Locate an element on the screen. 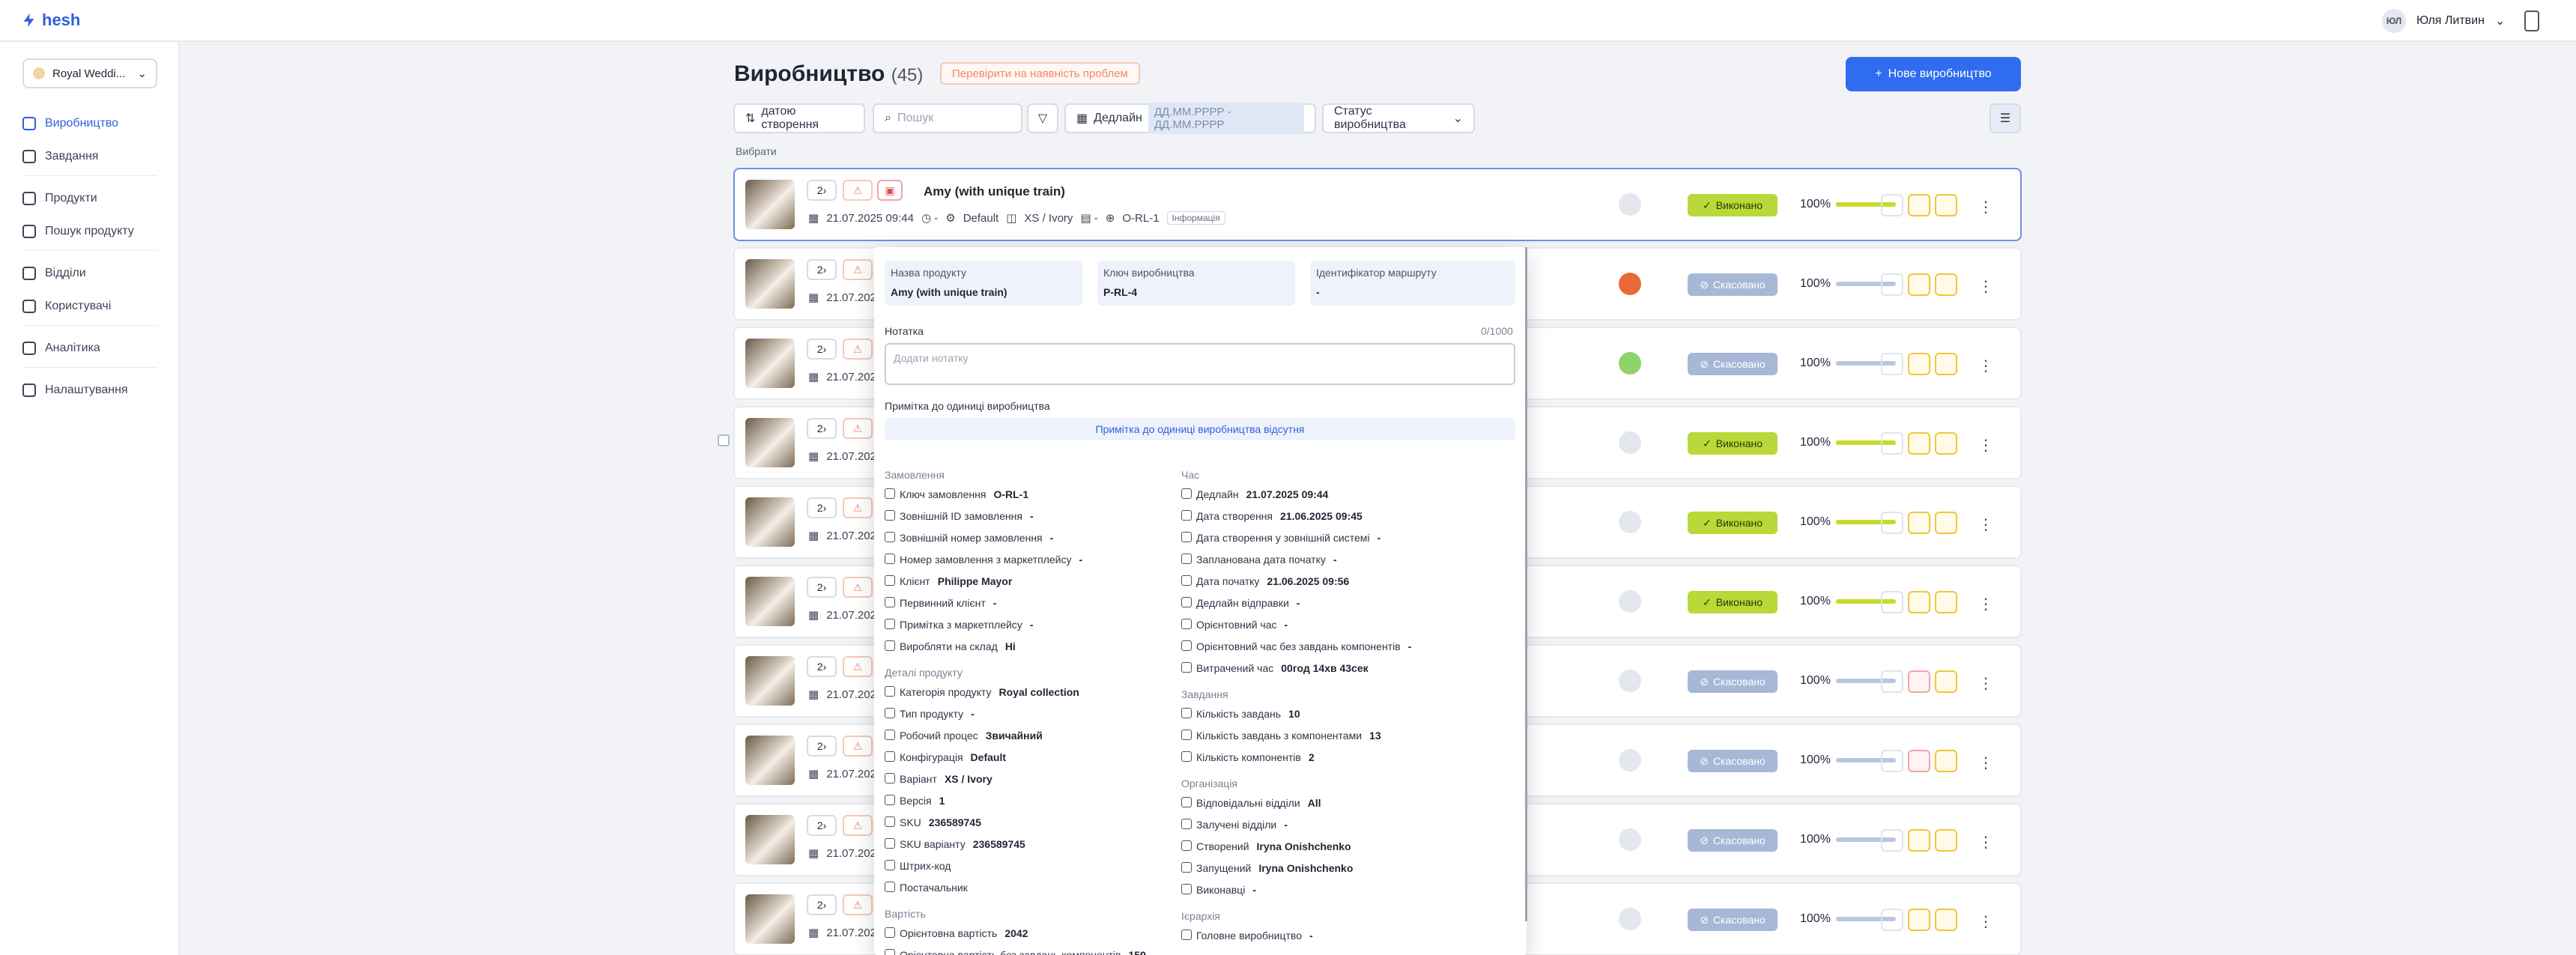 This screenshot has height=955, width=2576. row-checkbox is located at coordinates (724, 440).